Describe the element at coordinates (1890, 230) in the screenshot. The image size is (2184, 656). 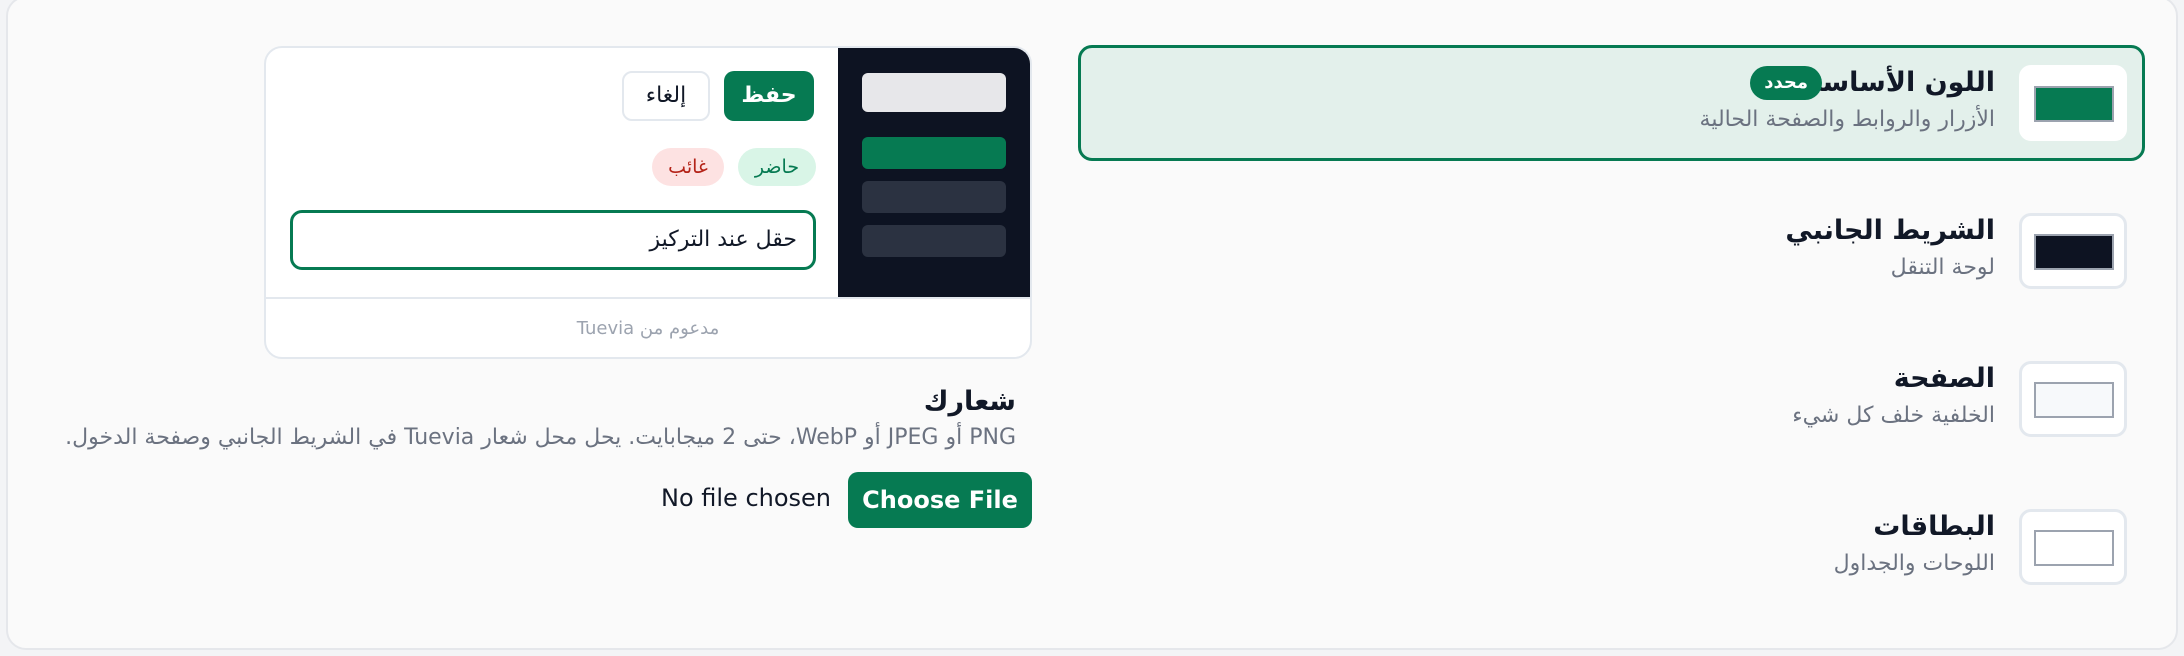
I see `color-option-title: الشريط الجانبي` at that location.